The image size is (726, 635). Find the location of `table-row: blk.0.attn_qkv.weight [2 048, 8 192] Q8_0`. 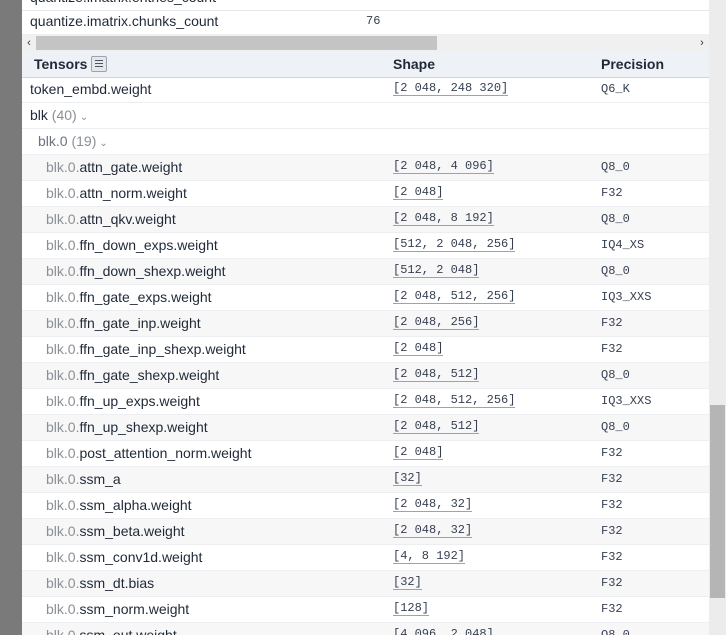

table-row: blk.0.attn_qkv.weight [2 048, 8 192] Q8_0 is located at coordinates (365, 220).